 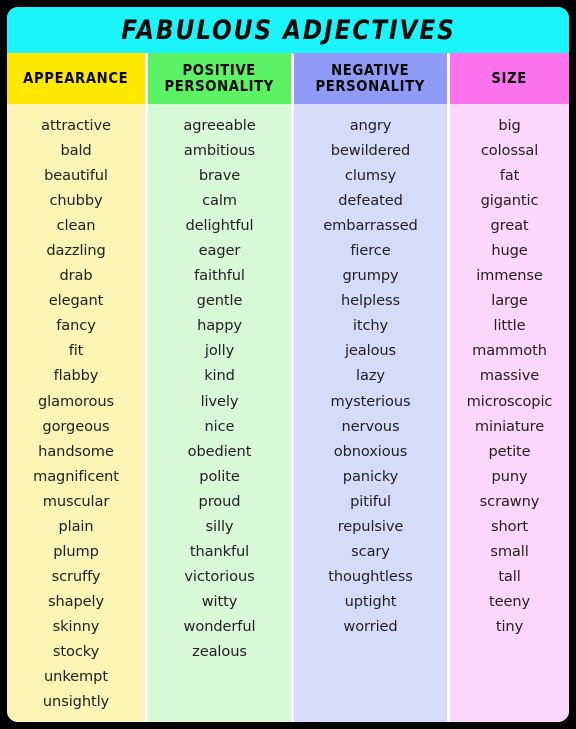 I want to click on word-item: clumsy, so click(x=370, y=176).